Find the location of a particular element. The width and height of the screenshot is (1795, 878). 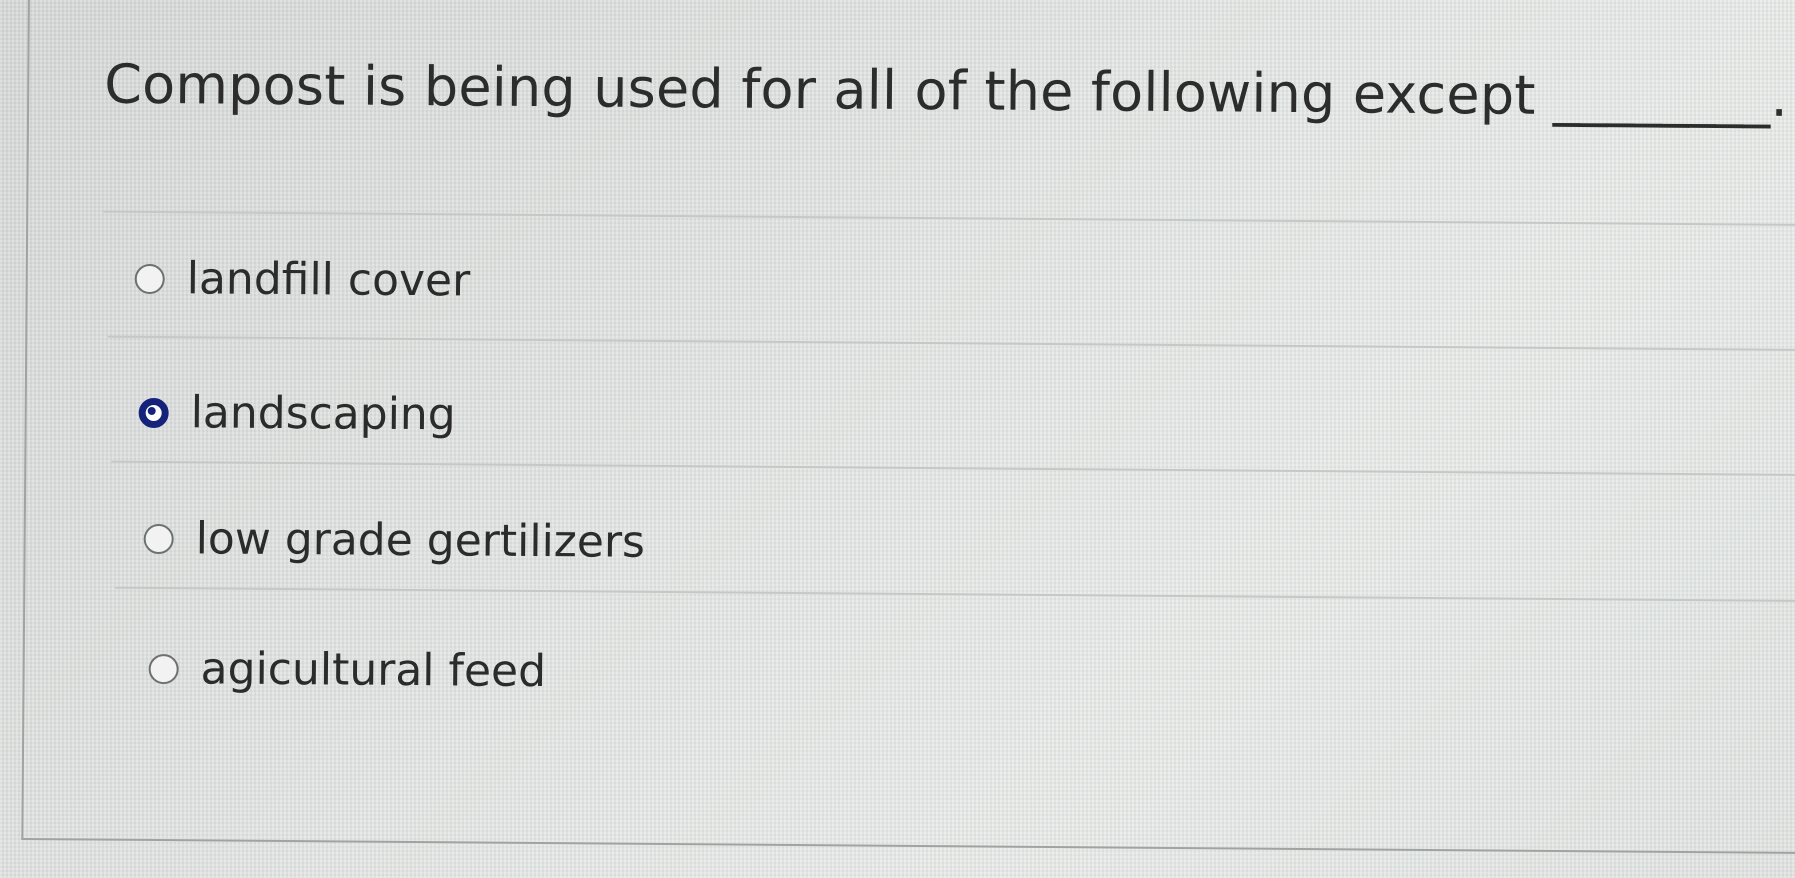

option-low-grade-gertilizers: low grade gertilizers is located at coordinates (394, 540).